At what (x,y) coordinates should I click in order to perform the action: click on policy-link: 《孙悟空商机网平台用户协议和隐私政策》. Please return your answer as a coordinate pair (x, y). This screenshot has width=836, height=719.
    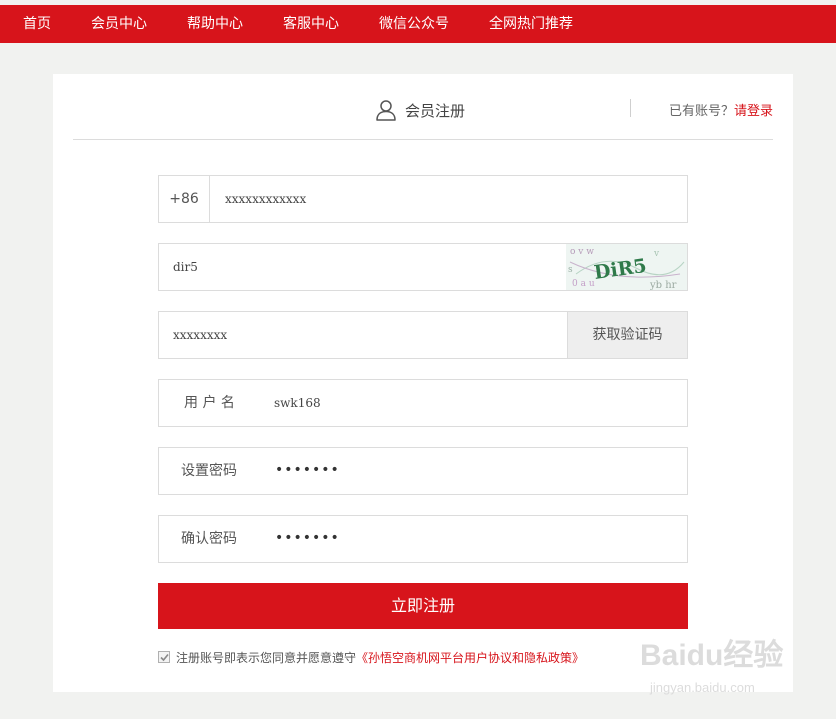
    Looking at the image, I should click on (470, 657).